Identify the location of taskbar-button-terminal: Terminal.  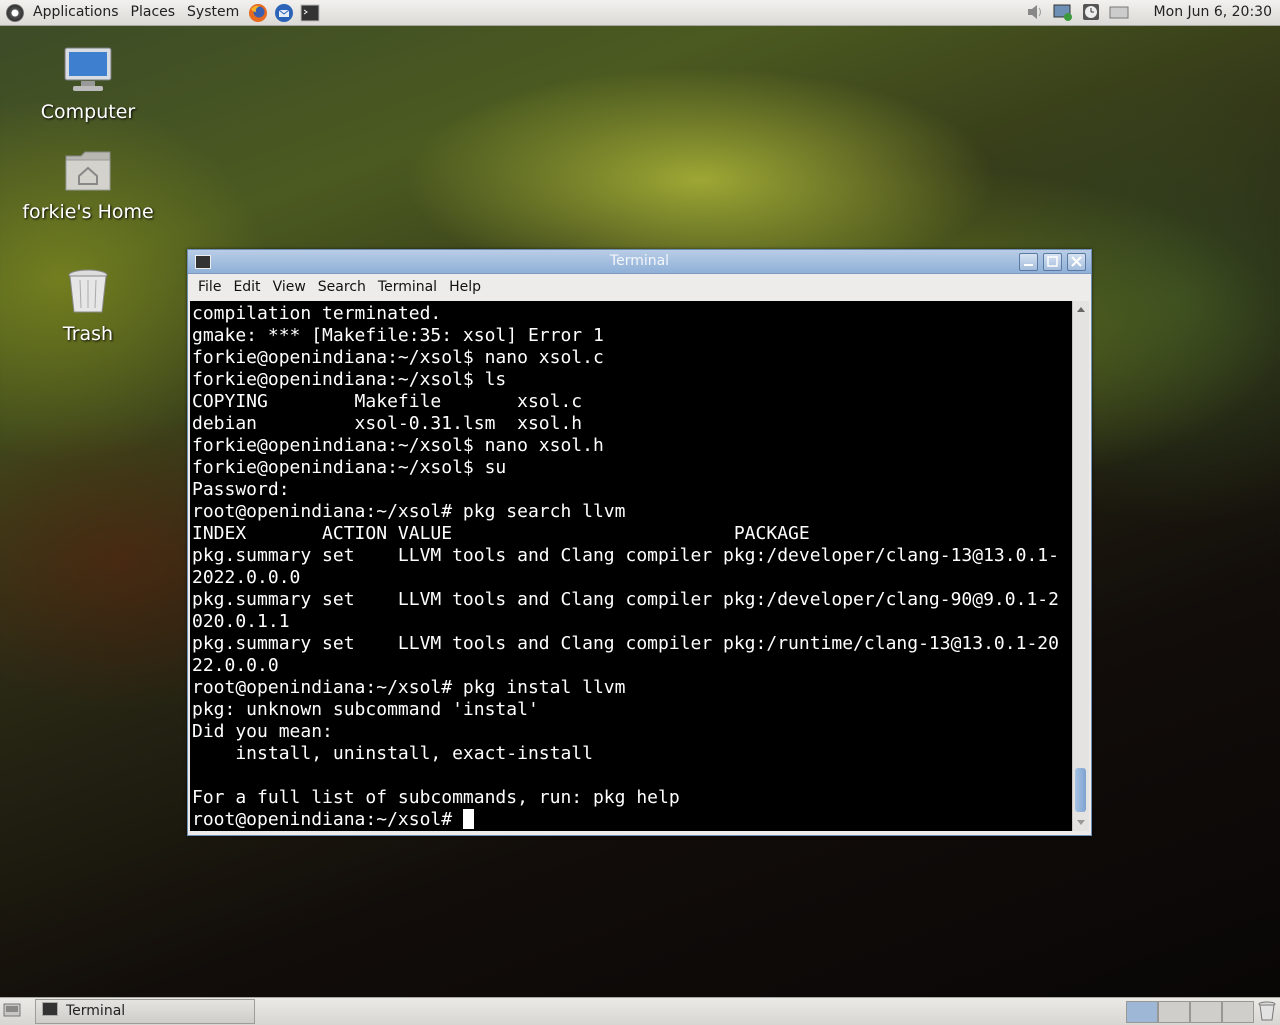
(145, 1011).